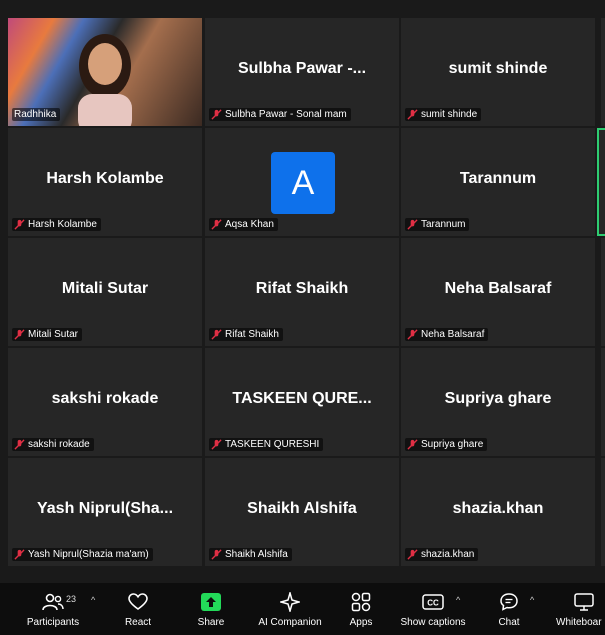 The width and height of the screenshot is (605, 635). I want to click on participant-video, so click(105, 80).